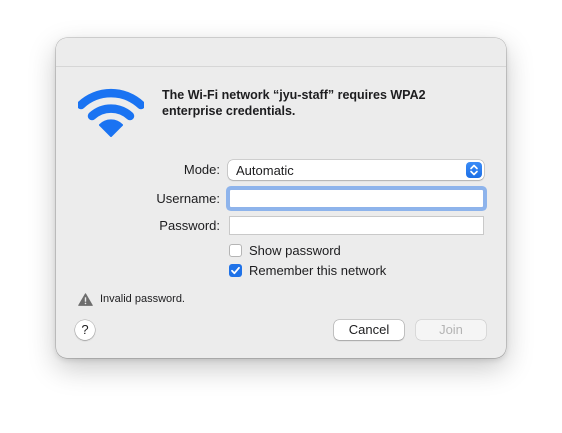 The height and width of the screenshot is (433, 562). I want to click on remember-network-label: Remember this network, so click(317, 270).